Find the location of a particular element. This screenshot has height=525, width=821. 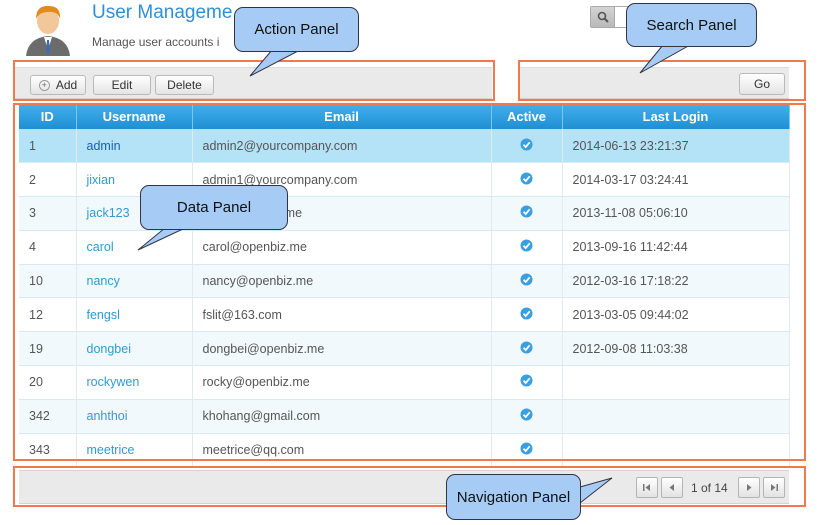

action-panel-callout: Action Panel is located at coordinates (296, 29).